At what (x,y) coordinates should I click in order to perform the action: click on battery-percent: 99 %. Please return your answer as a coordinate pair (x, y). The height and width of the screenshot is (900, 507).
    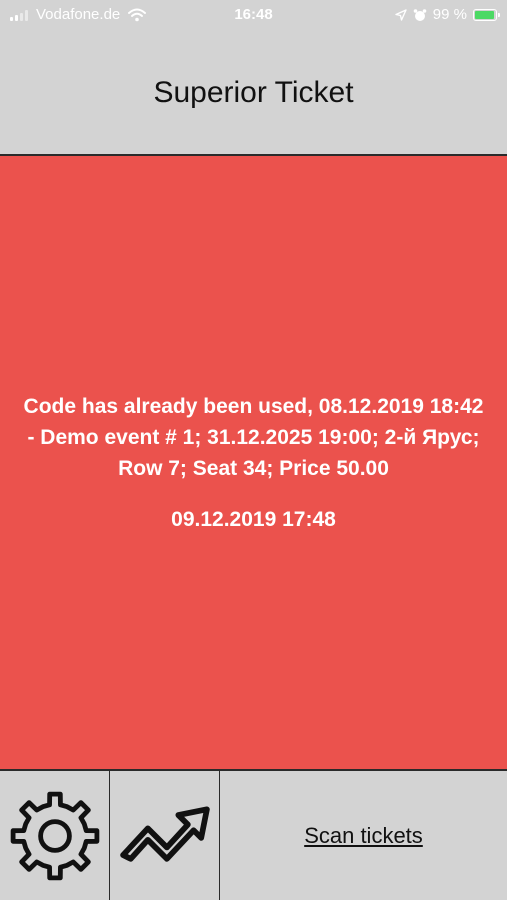
    Looking at the image, I should click on (449, 14).